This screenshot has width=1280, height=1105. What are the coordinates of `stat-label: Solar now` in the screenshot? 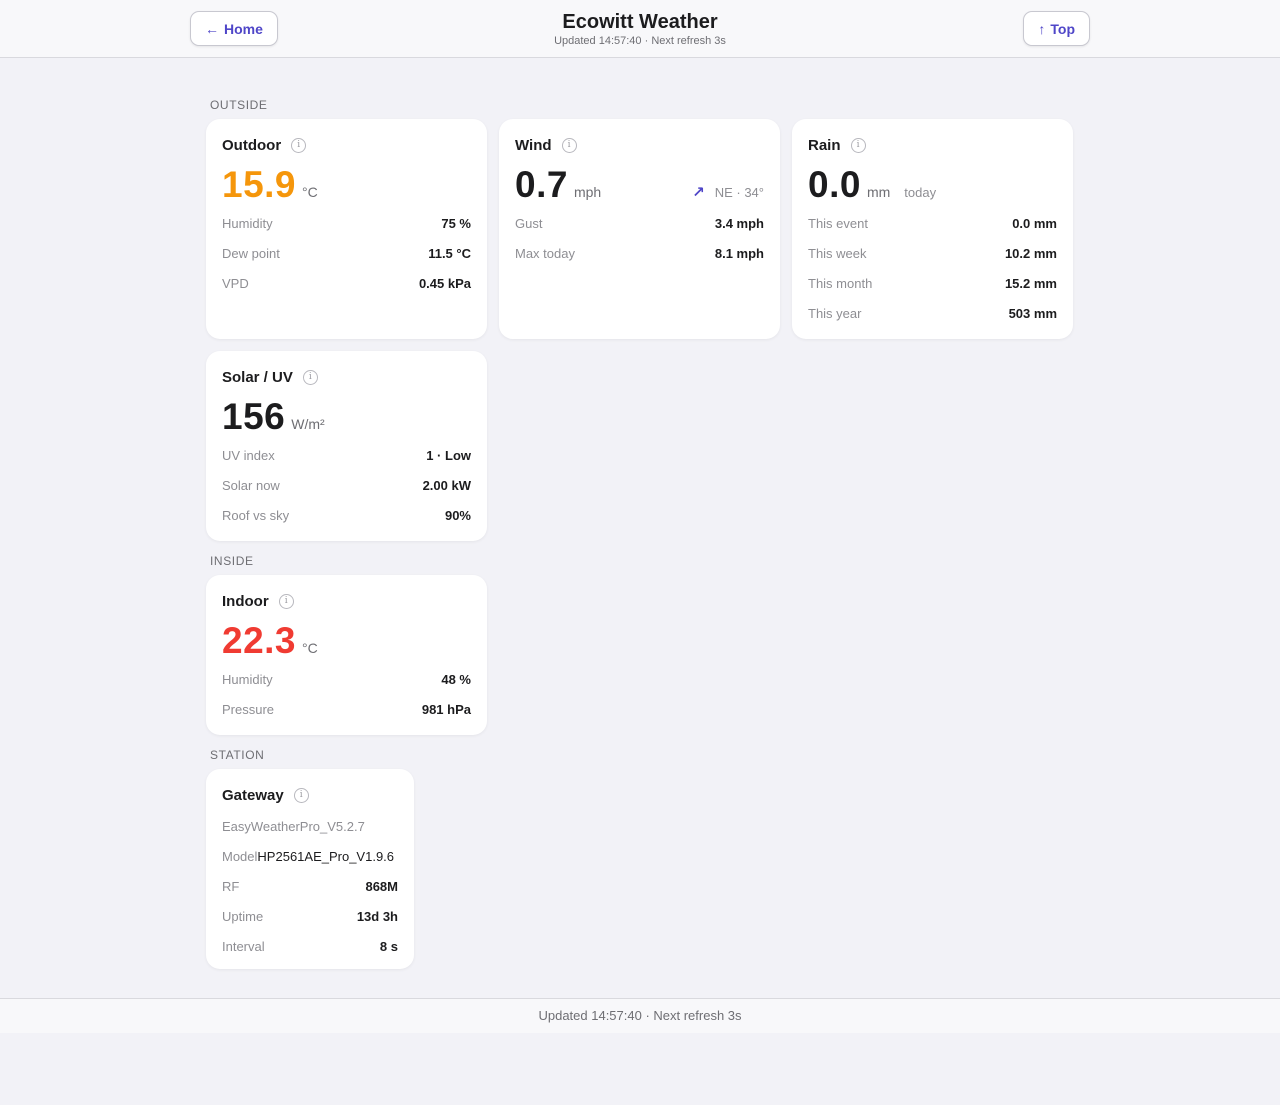 It's located at (251, 485).